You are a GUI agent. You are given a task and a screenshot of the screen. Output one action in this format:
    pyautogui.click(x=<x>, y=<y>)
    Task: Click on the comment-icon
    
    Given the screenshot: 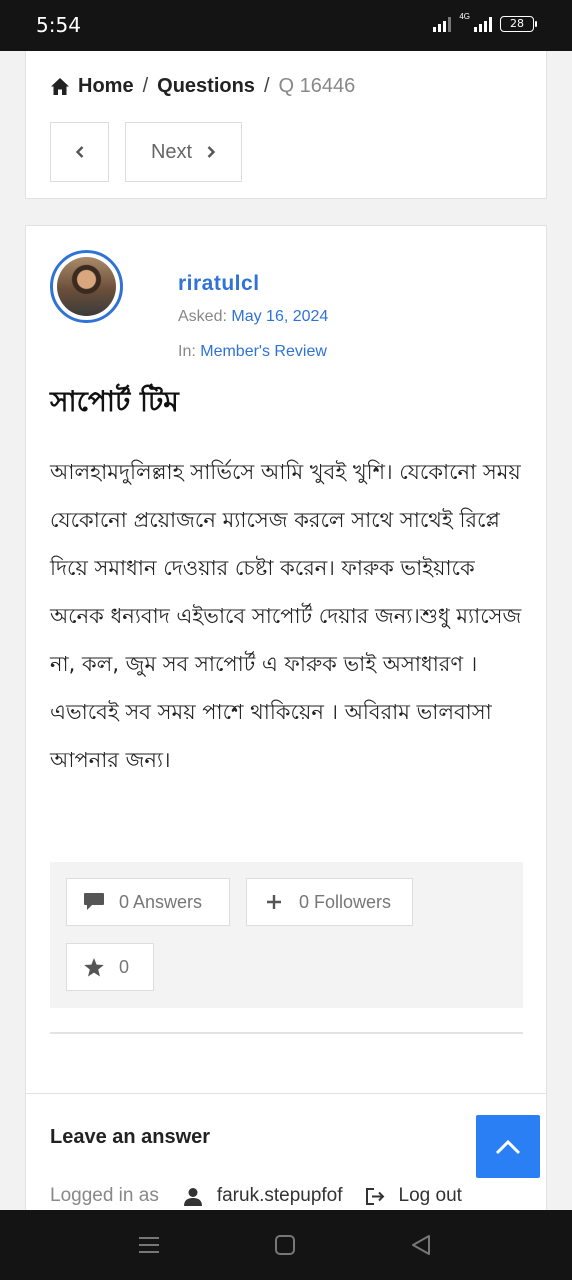 What is the action you would take?
    pyautogui.click(x=94, y=902)
    